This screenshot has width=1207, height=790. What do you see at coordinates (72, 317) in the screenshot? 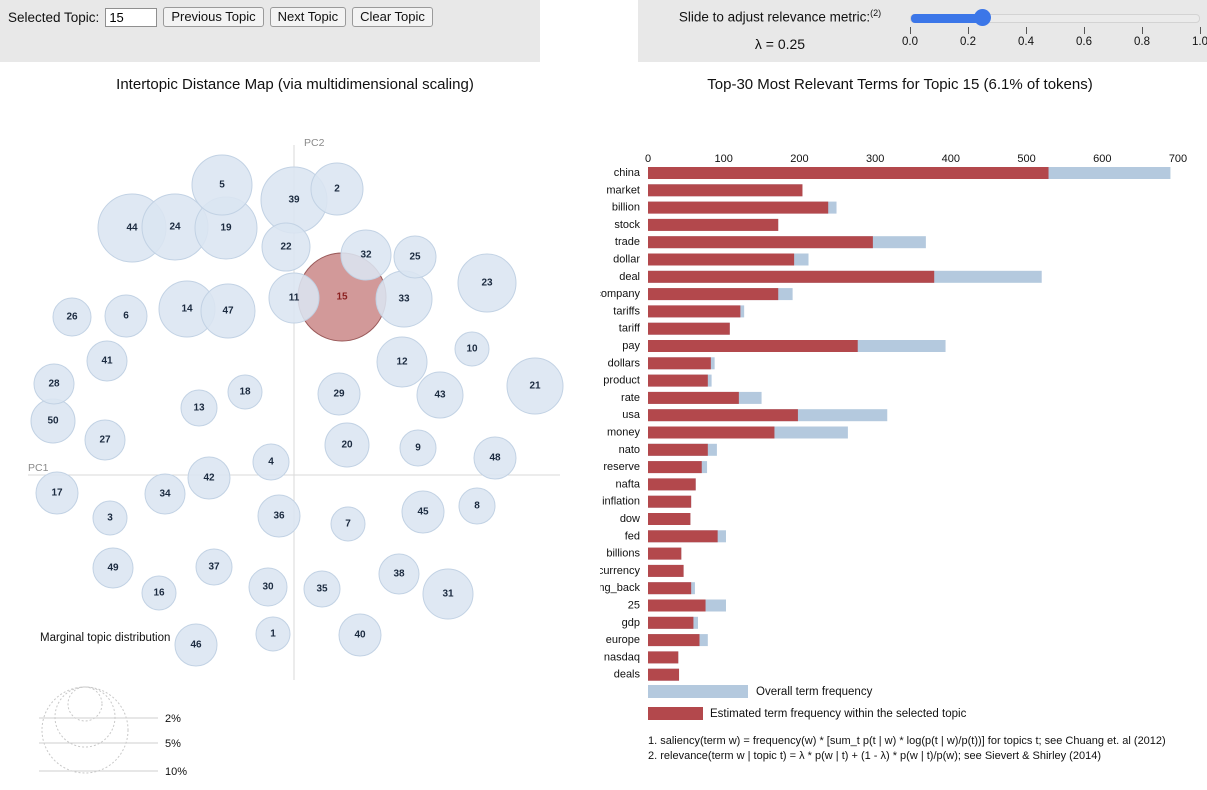
I see `topic-bubble-26: 26` at bounding box center [72, 317].